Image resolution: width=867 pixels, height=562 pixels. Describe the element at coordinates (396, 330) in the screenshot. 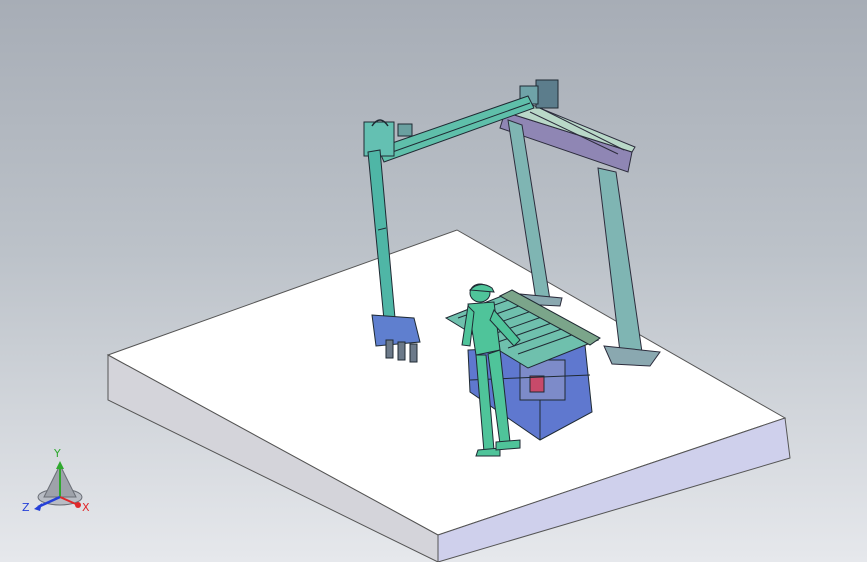

I see `gripper-body` at that location.